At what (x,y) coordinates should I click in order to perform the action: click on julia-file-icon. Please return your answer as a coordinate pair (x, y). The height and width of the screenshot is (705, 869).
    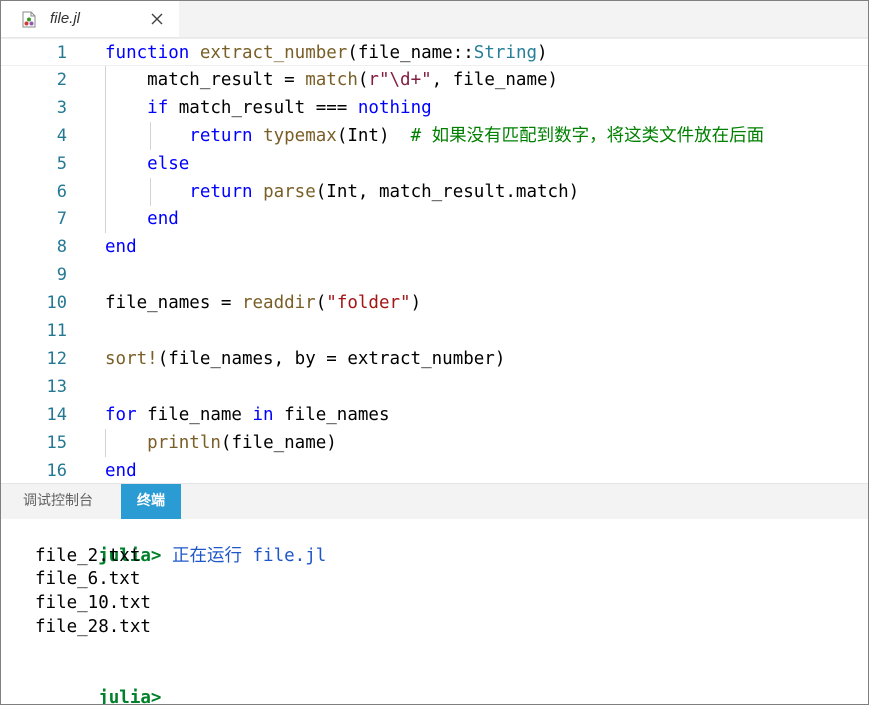
    Looking at the image, I should click on (29, 19).